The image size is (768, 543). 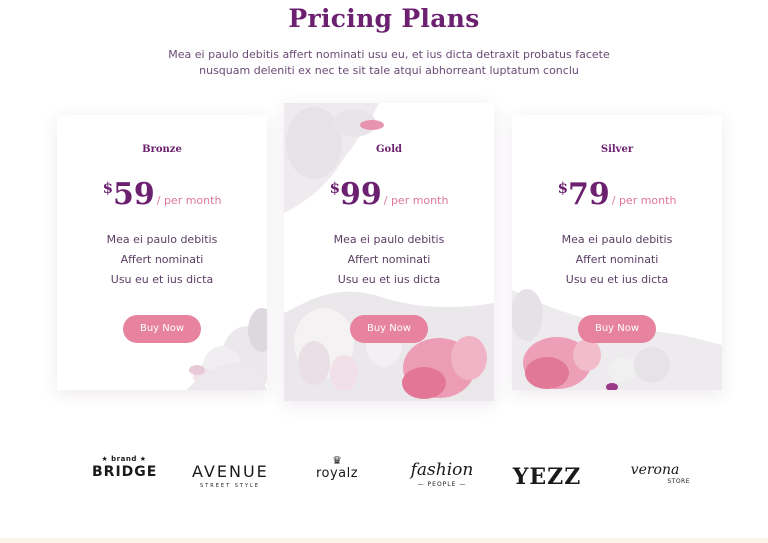 What do you see at coordinates (125, 472) in the screenshot?
I see `brand-logo-text: BRIDGE` at bounding box center [125, 472].